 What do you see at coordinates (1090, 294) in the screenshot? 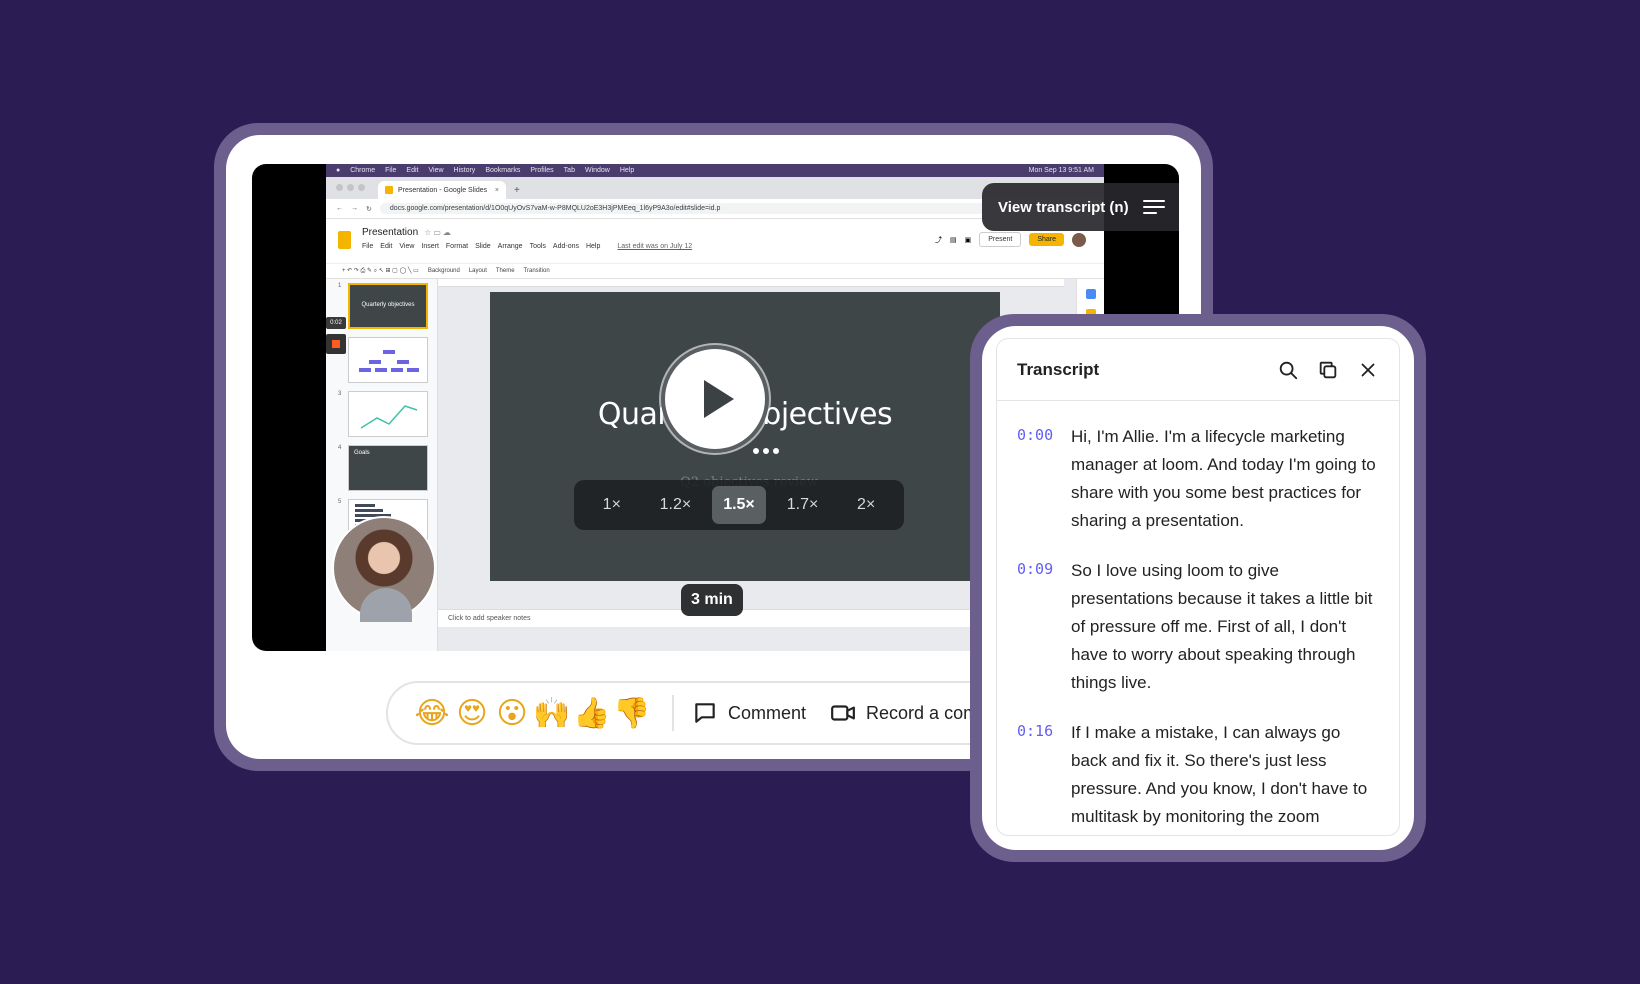
I see `calendar-icon` at bounding box center [1090, 294].